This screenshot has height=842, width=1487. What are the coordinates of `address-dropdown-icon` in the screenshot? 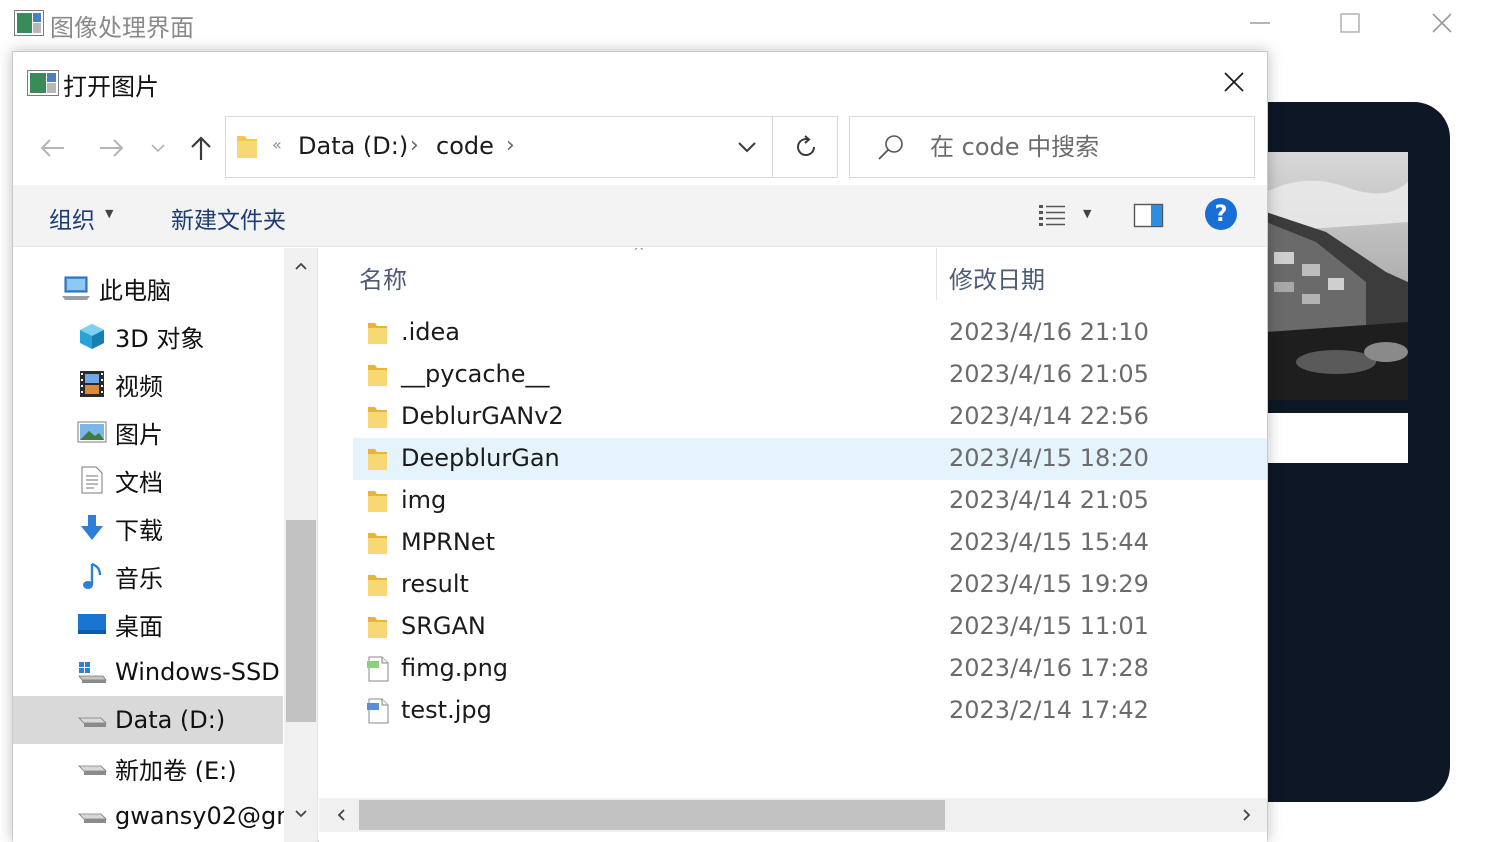 It's located at (747, 147).